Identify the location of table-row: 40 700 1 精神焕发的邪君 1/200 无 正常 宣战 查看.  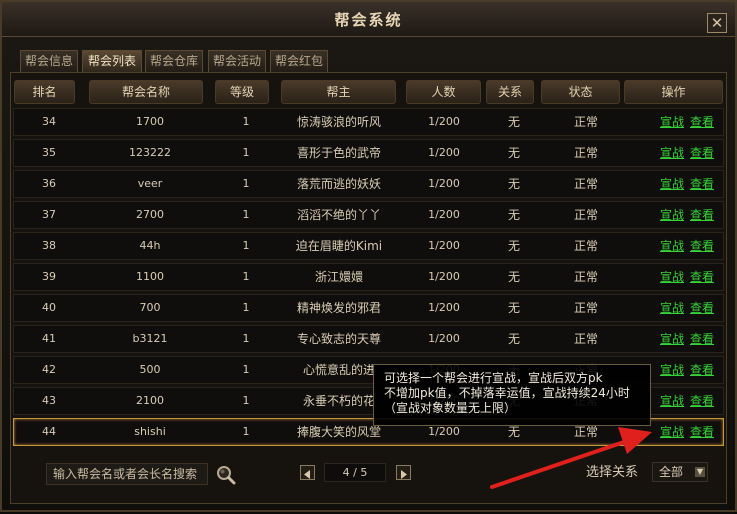
(368, 308).